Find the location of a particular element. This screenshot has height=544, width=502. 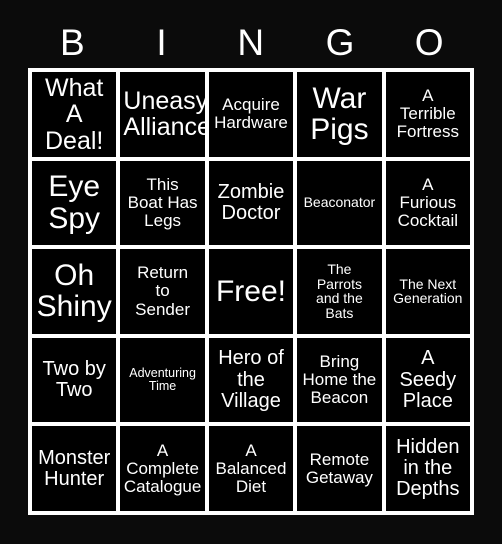

bingo-cell: A Furious Cocktail is located at coordinates (427, 203).